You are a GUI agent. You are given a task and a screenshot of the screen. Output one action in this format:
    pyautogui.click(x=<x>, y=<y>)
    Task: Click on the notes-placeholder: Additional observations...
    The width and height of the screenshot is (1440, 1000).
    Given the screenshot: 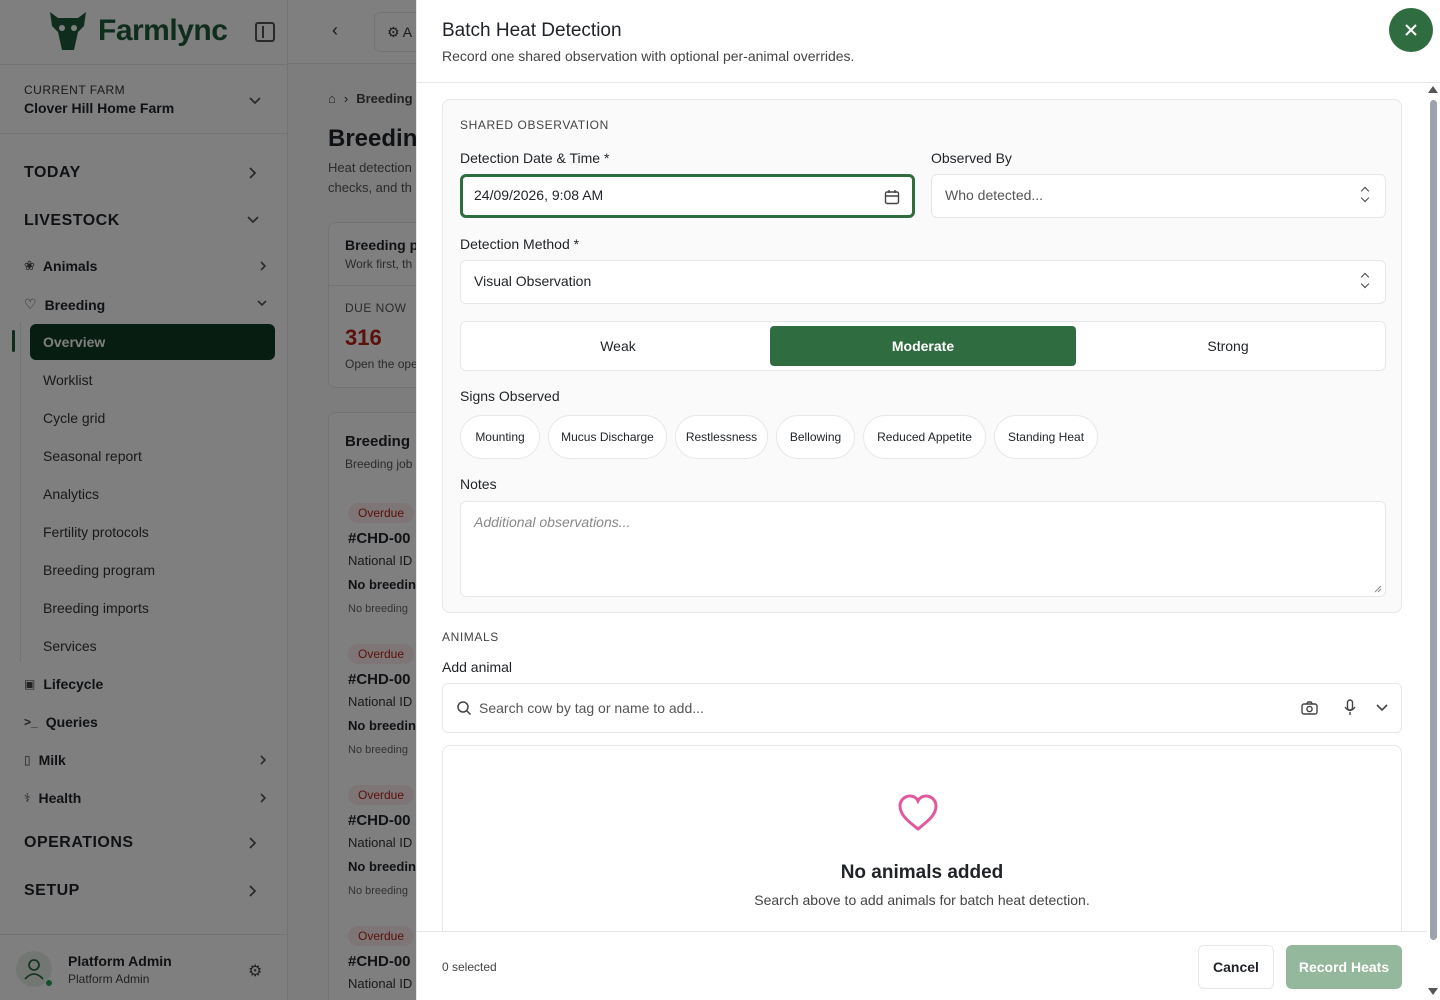 What is the action you would take?
    pyautogui.click(x=552, y=522)
    